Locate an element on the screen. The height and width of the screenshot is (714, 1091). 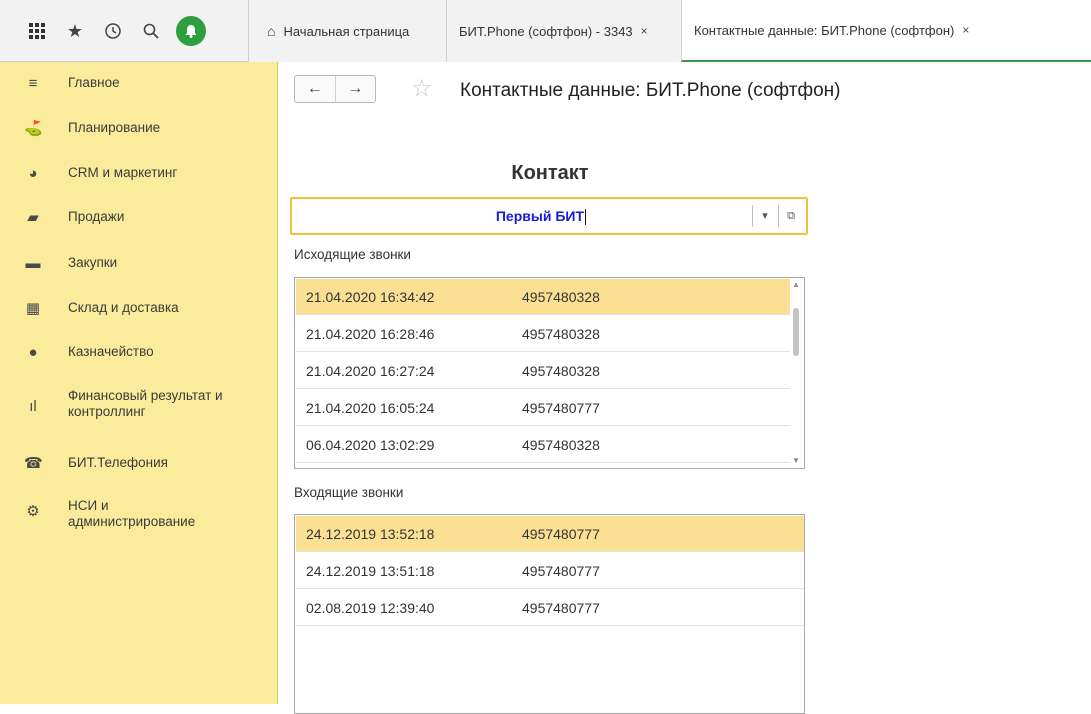
apps-grid-icon is located at coordinates (37, 31).